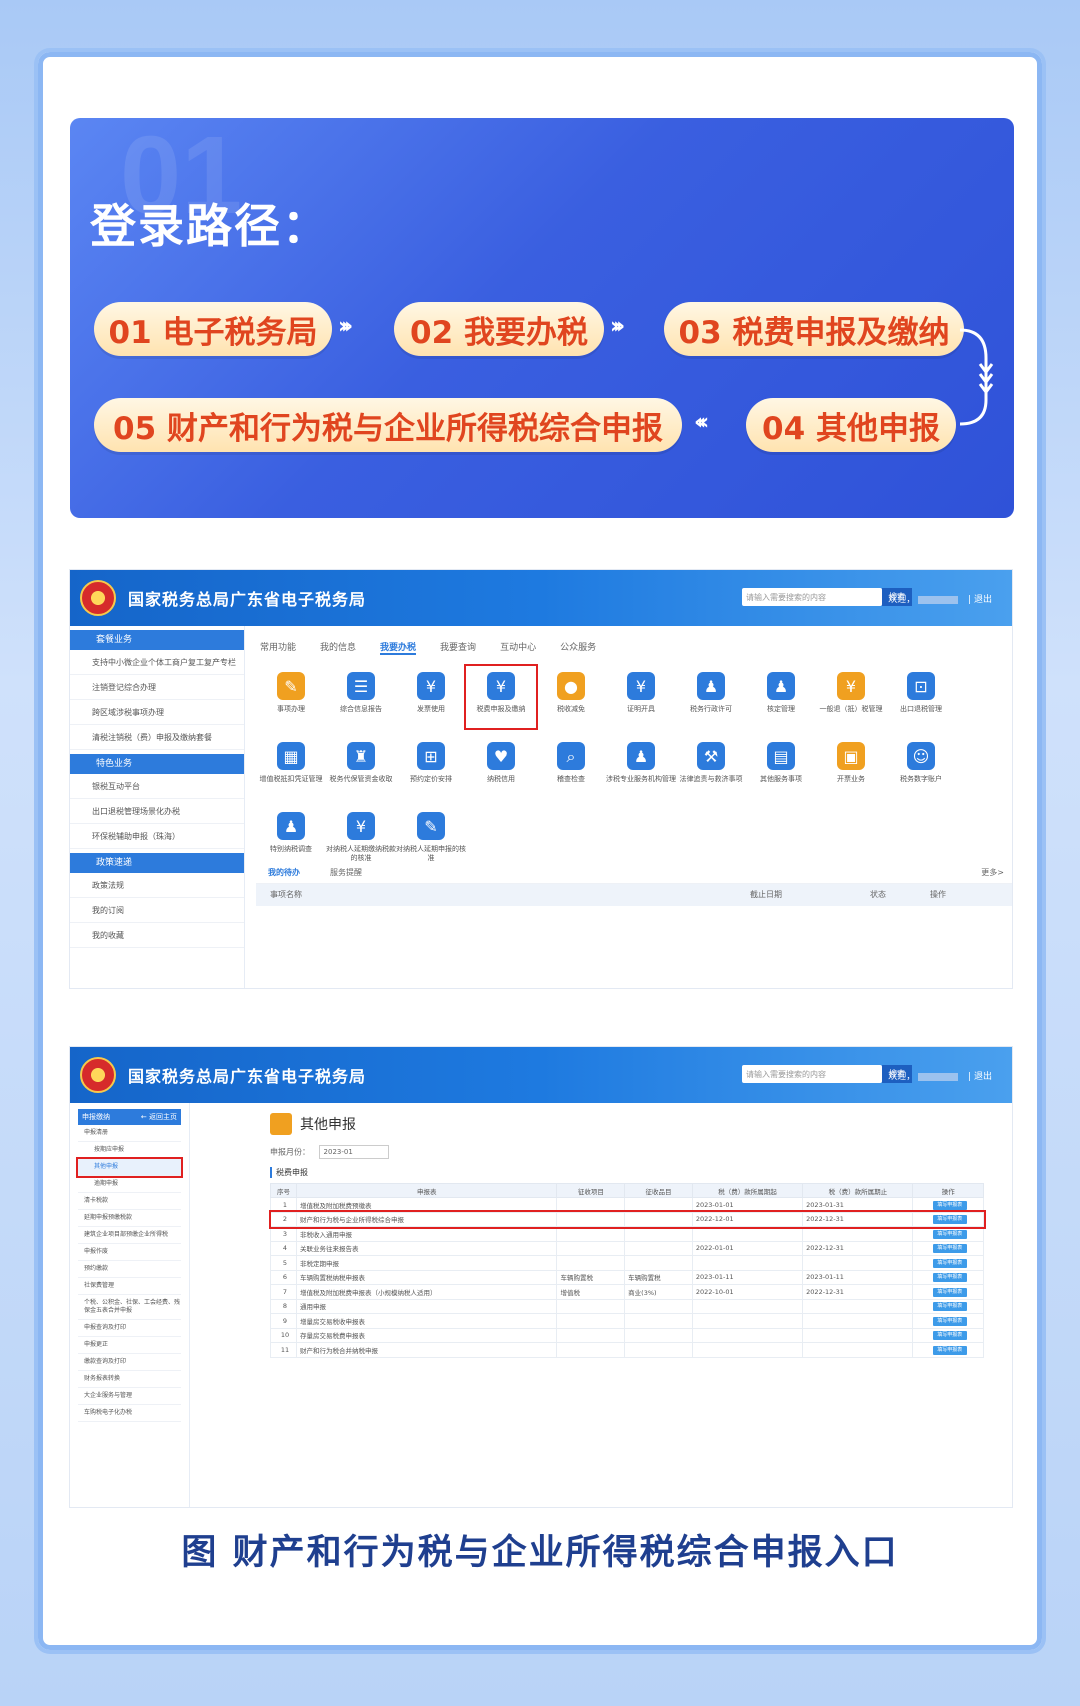  Describe the element at coordinates (129, 1201) in the screenshot. I see `sidebar-item: 清卡税款` at that location.